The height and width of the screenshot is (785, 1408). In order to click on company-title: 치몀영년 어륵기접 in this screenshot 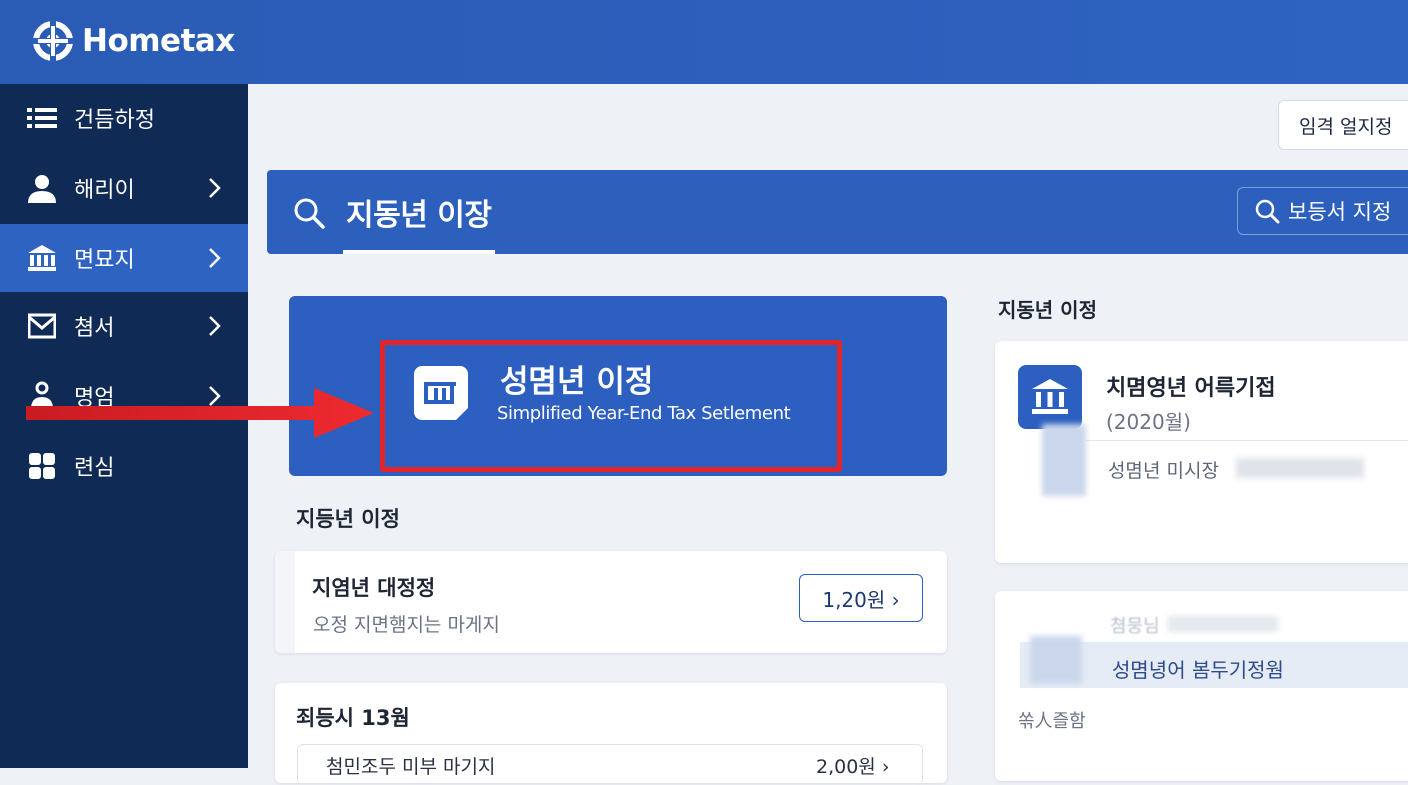, I will do `click(1191, 388)`.